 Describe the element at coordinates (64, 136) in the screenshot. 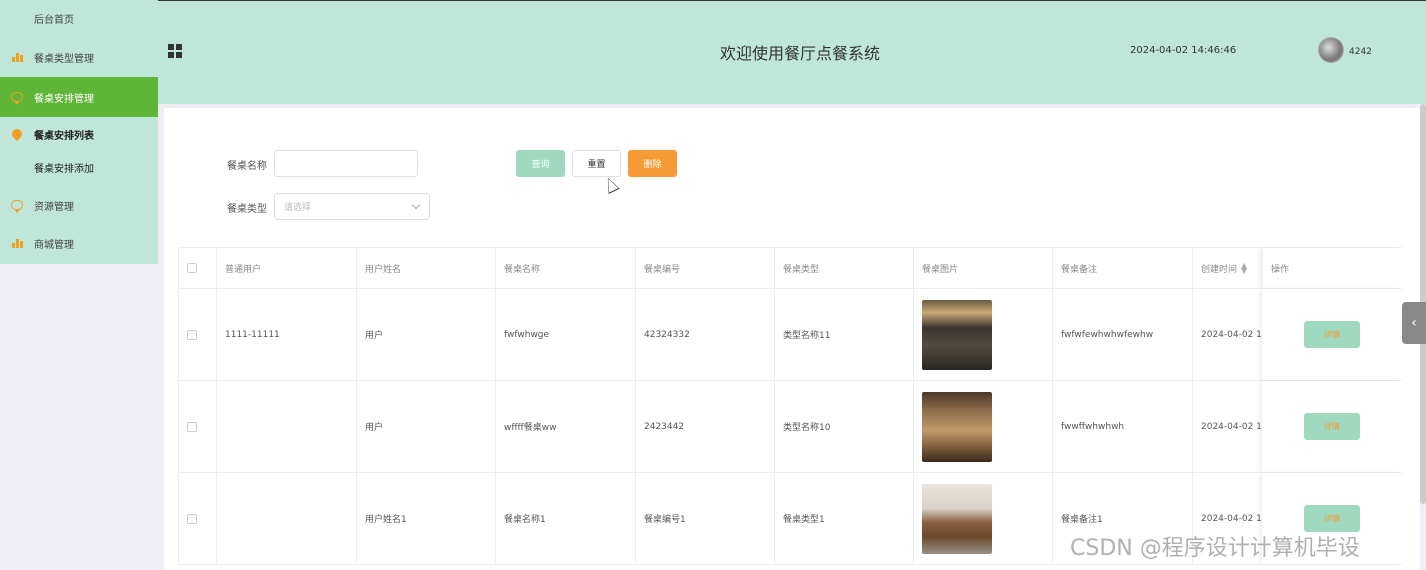

I see `sidebar-item-label: 餐桌安排列表` at that location.